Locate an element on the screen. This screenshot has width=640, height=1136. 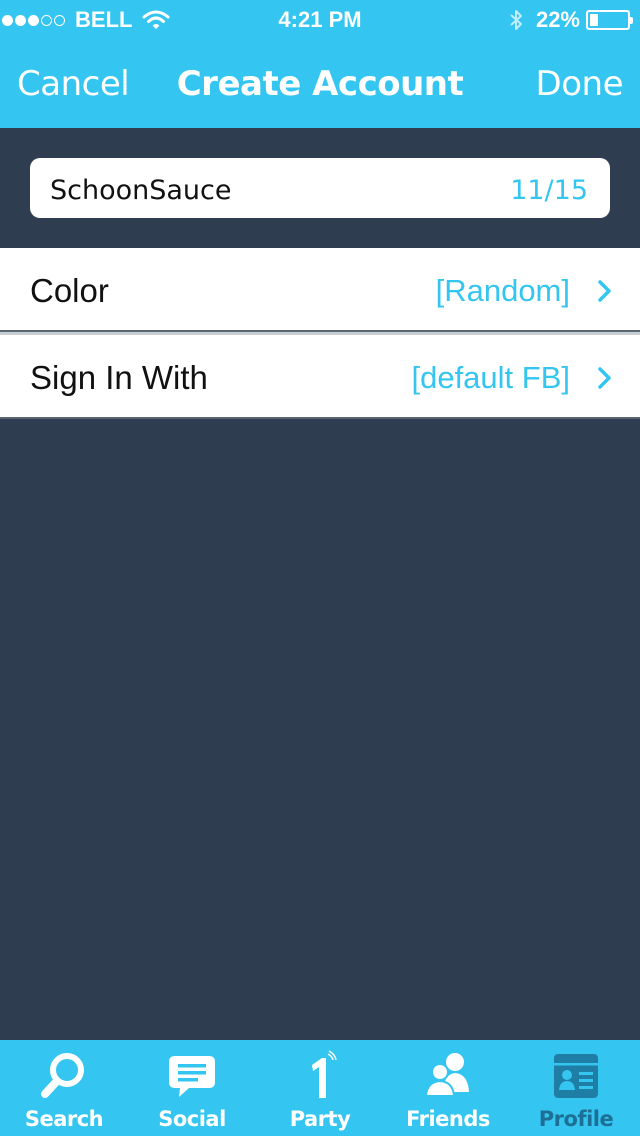
friends-icon is located at coordinates (446, 1075).